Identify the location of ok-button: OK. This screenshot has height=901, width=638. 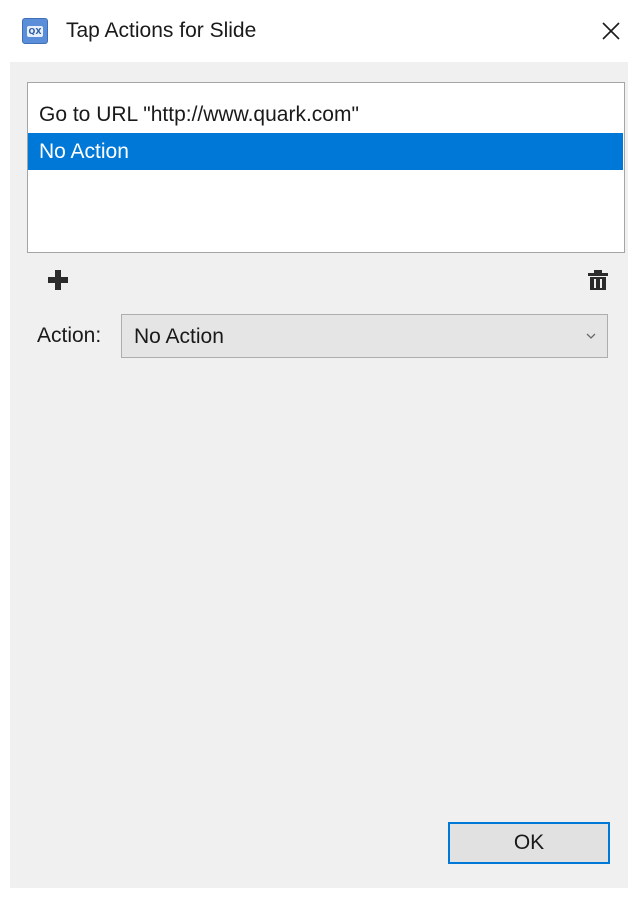
(529, 843).